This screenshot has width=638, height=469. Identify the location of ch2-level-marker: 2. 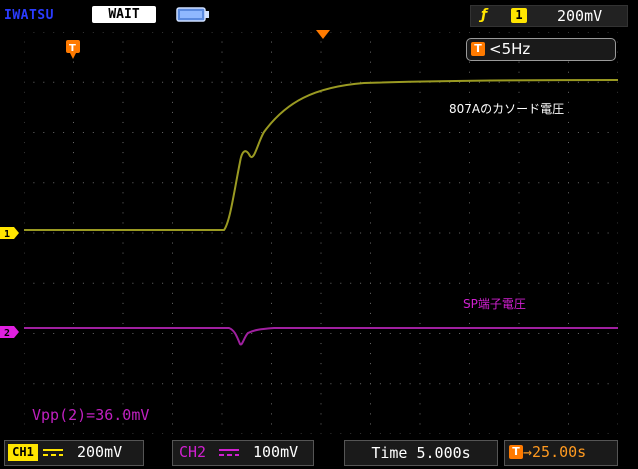
(10, 331).